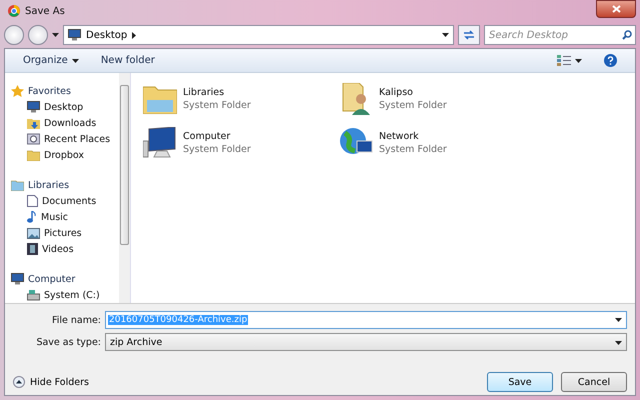 This screenshot has width=640, height=400. What do you see at coordinates (127, 60) in the screenshot?
I see `new-folder-button: New folder` at bounding box center [127, 60].